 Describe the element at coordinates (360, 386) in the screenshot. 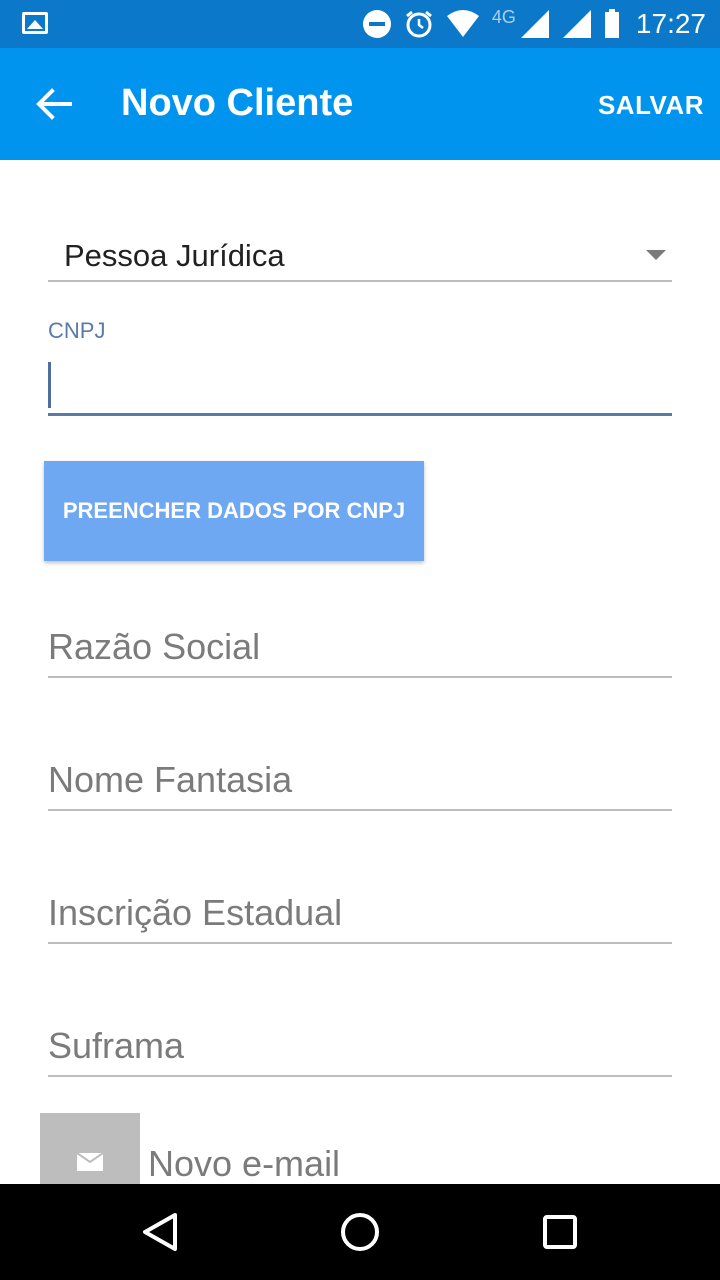

I see `cnpj-input` at that location.